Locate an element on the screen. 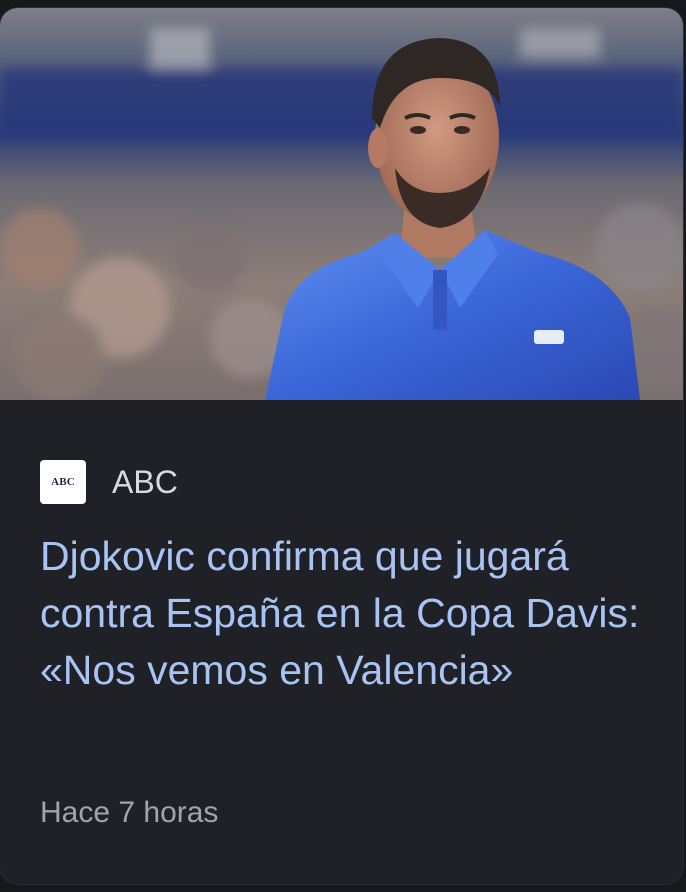  source-row: ABC ABC is located at coordinates (109, 482).